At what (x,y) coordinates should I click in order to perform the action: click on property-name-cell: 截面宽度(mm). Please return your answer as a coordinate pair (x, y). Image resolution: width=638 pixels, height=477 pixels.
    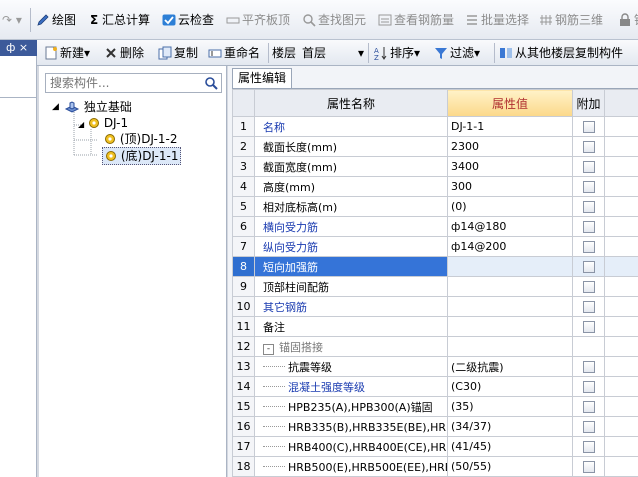
    Looking at the image, I should click on (351, 166).